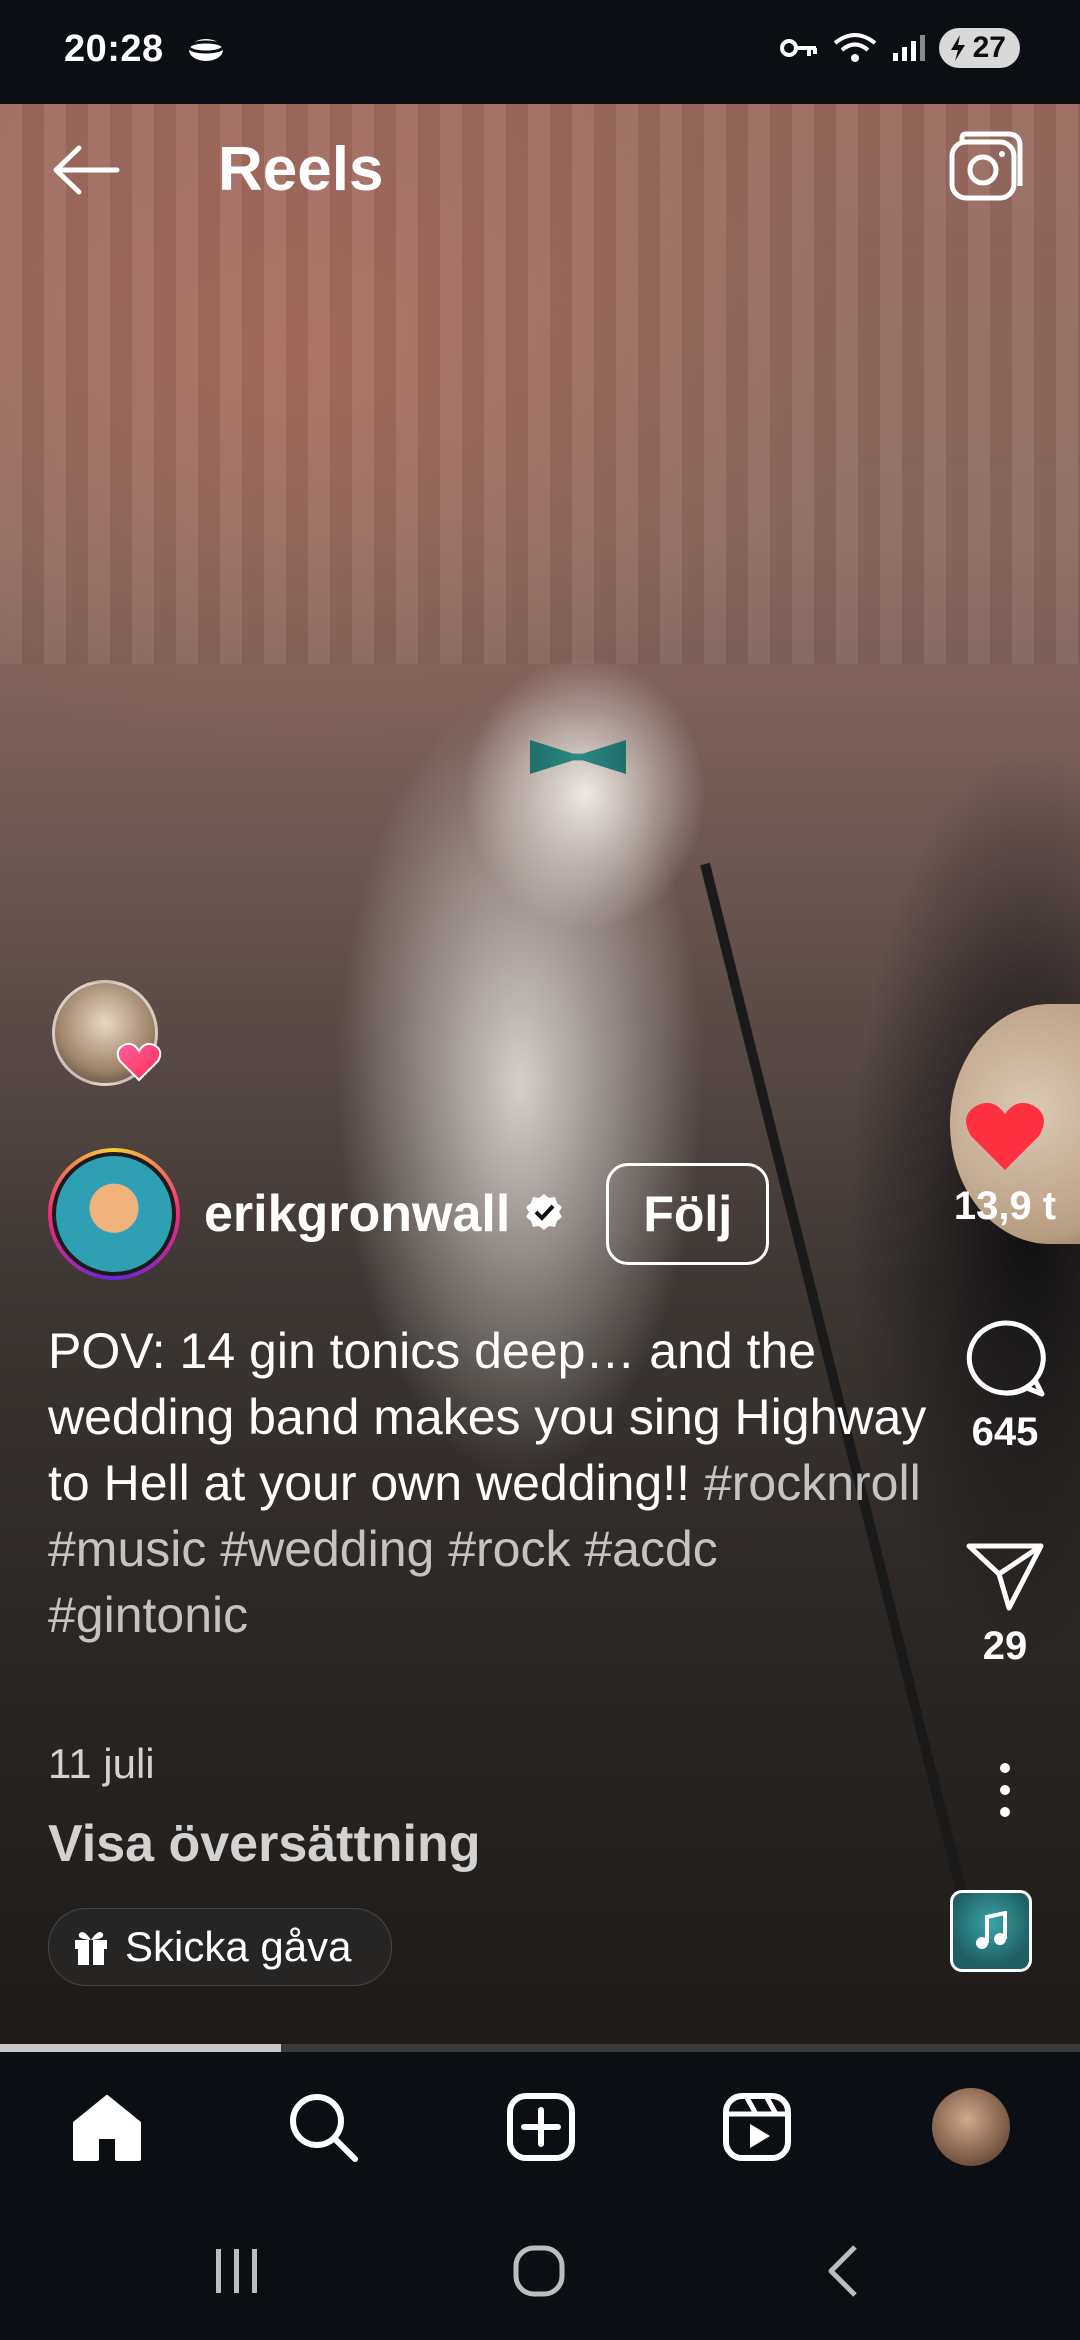 The height and width of the screenshot is (2340, 1080). What do you see at coordinates (544, 1214) in the screenshot?
I see `verified-badge-icon` at bounding box center [544, 1214].